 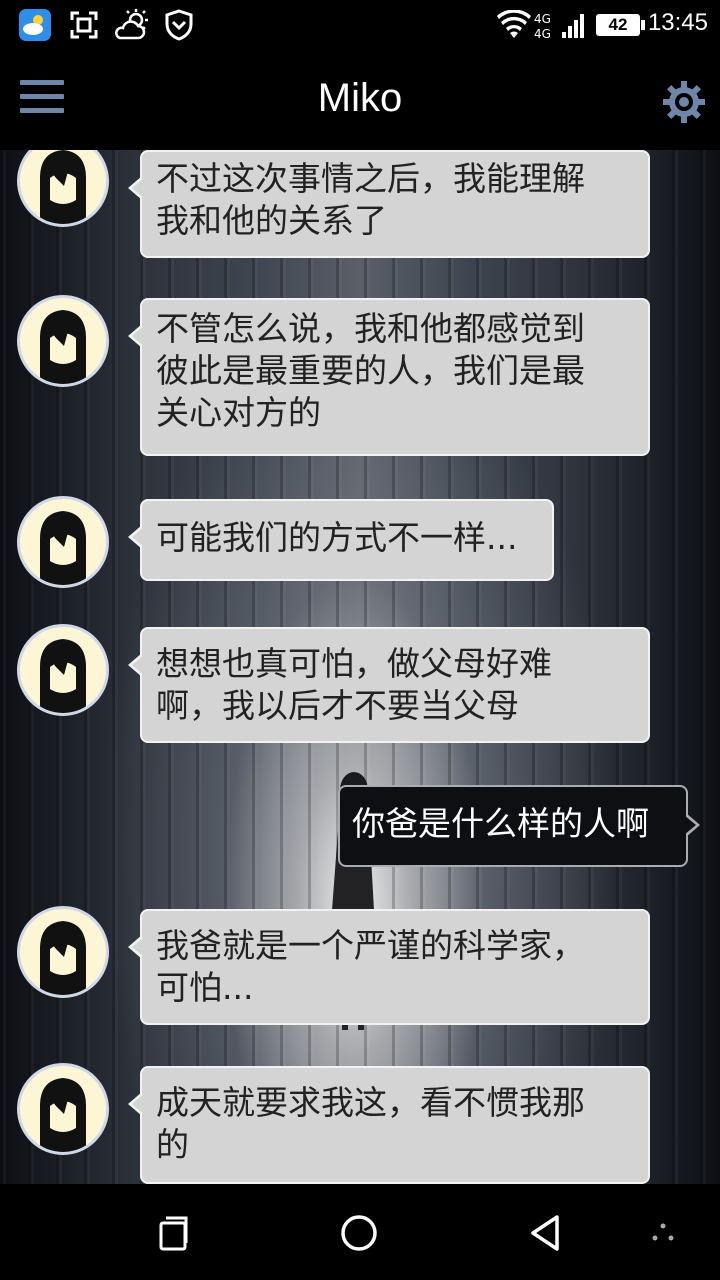 I want to click on battery-indicator: 42, so click(x=620, y=25).